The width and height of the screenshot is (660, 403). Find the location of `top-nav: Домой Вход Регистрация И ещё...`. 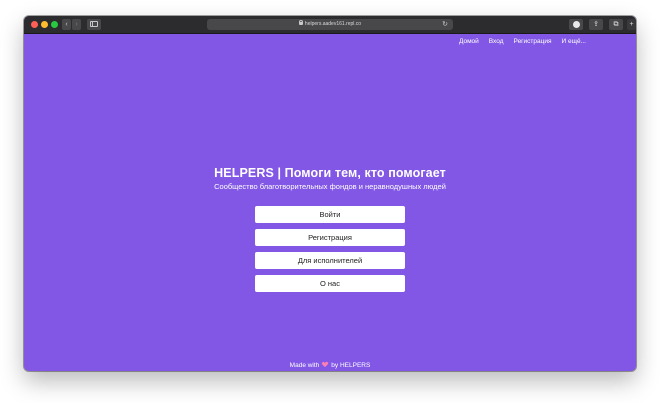

top-nav: Домой Вход Регистрация И ещё... is located at coordinates (522, 41).